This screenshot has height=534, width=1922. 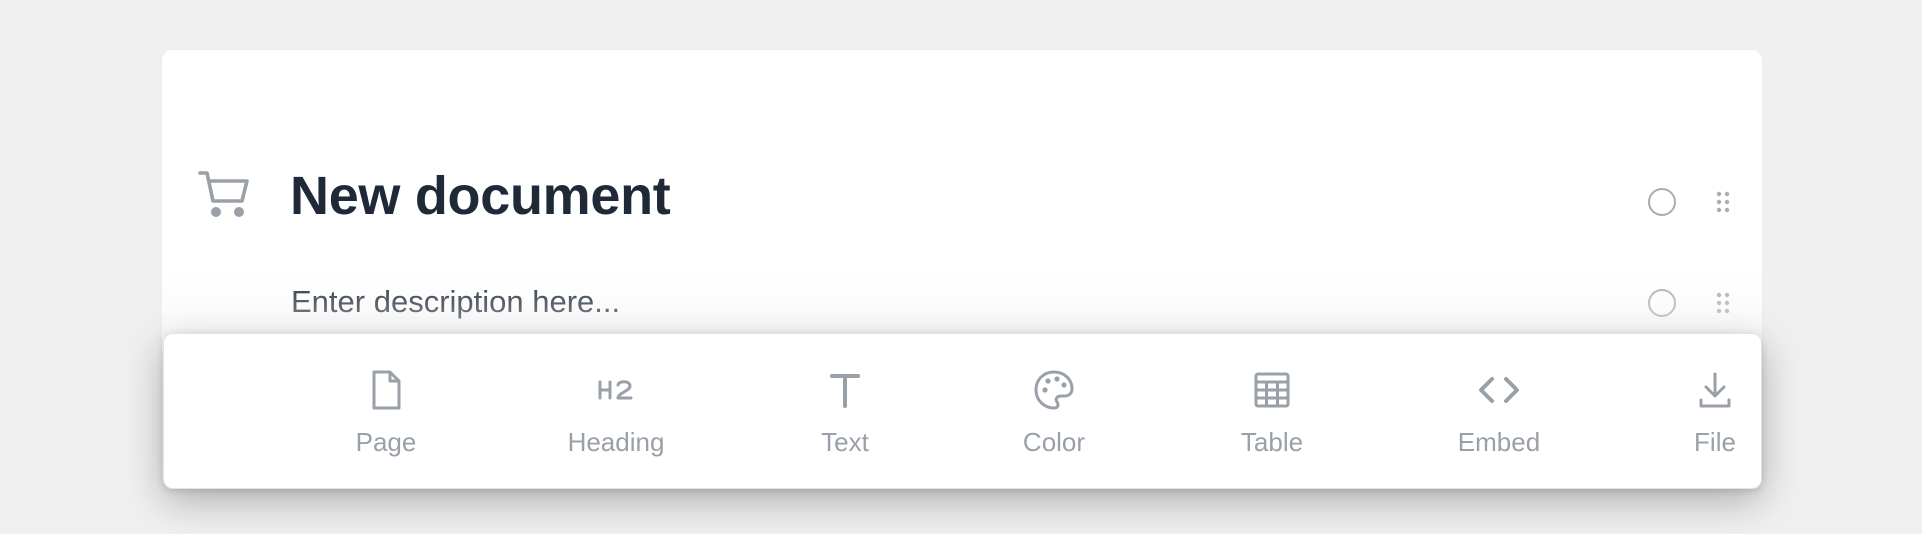 What do you see at coordinates (845, 442) in the screenshot?
I see `toolbar-item-label: Text` at bounding box center [845, 442].